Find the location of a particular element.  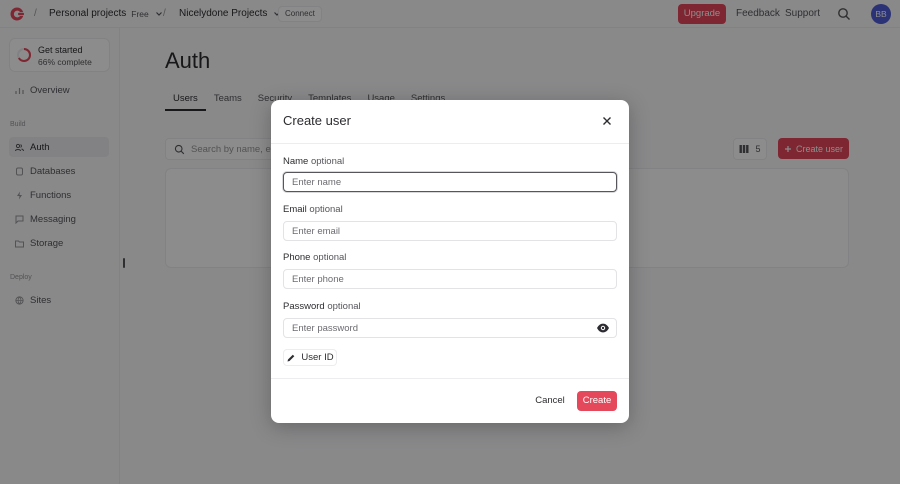

email-label: Email optional is located at coordinates (313, 209).